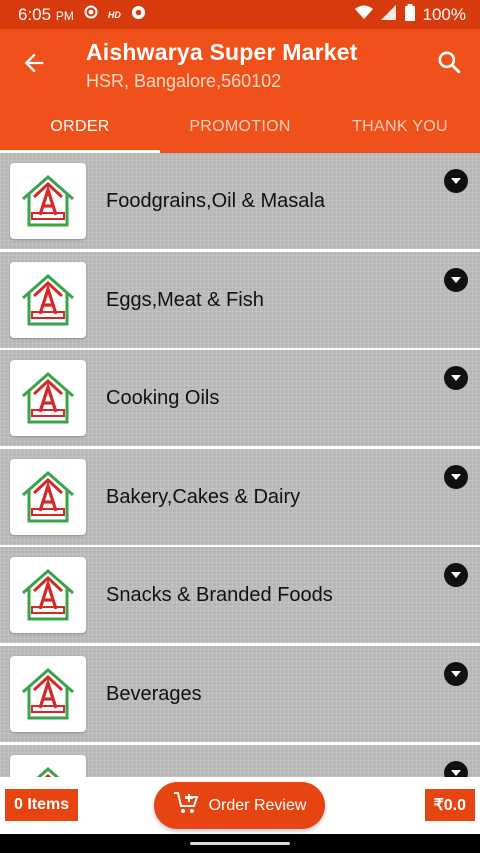 This screenshot has height=853, width=480. What do you see at coordinates (222, 52) in the screenshot?
I see `store-title: Aishwarya Super Market` at bounding box center [222, 52].